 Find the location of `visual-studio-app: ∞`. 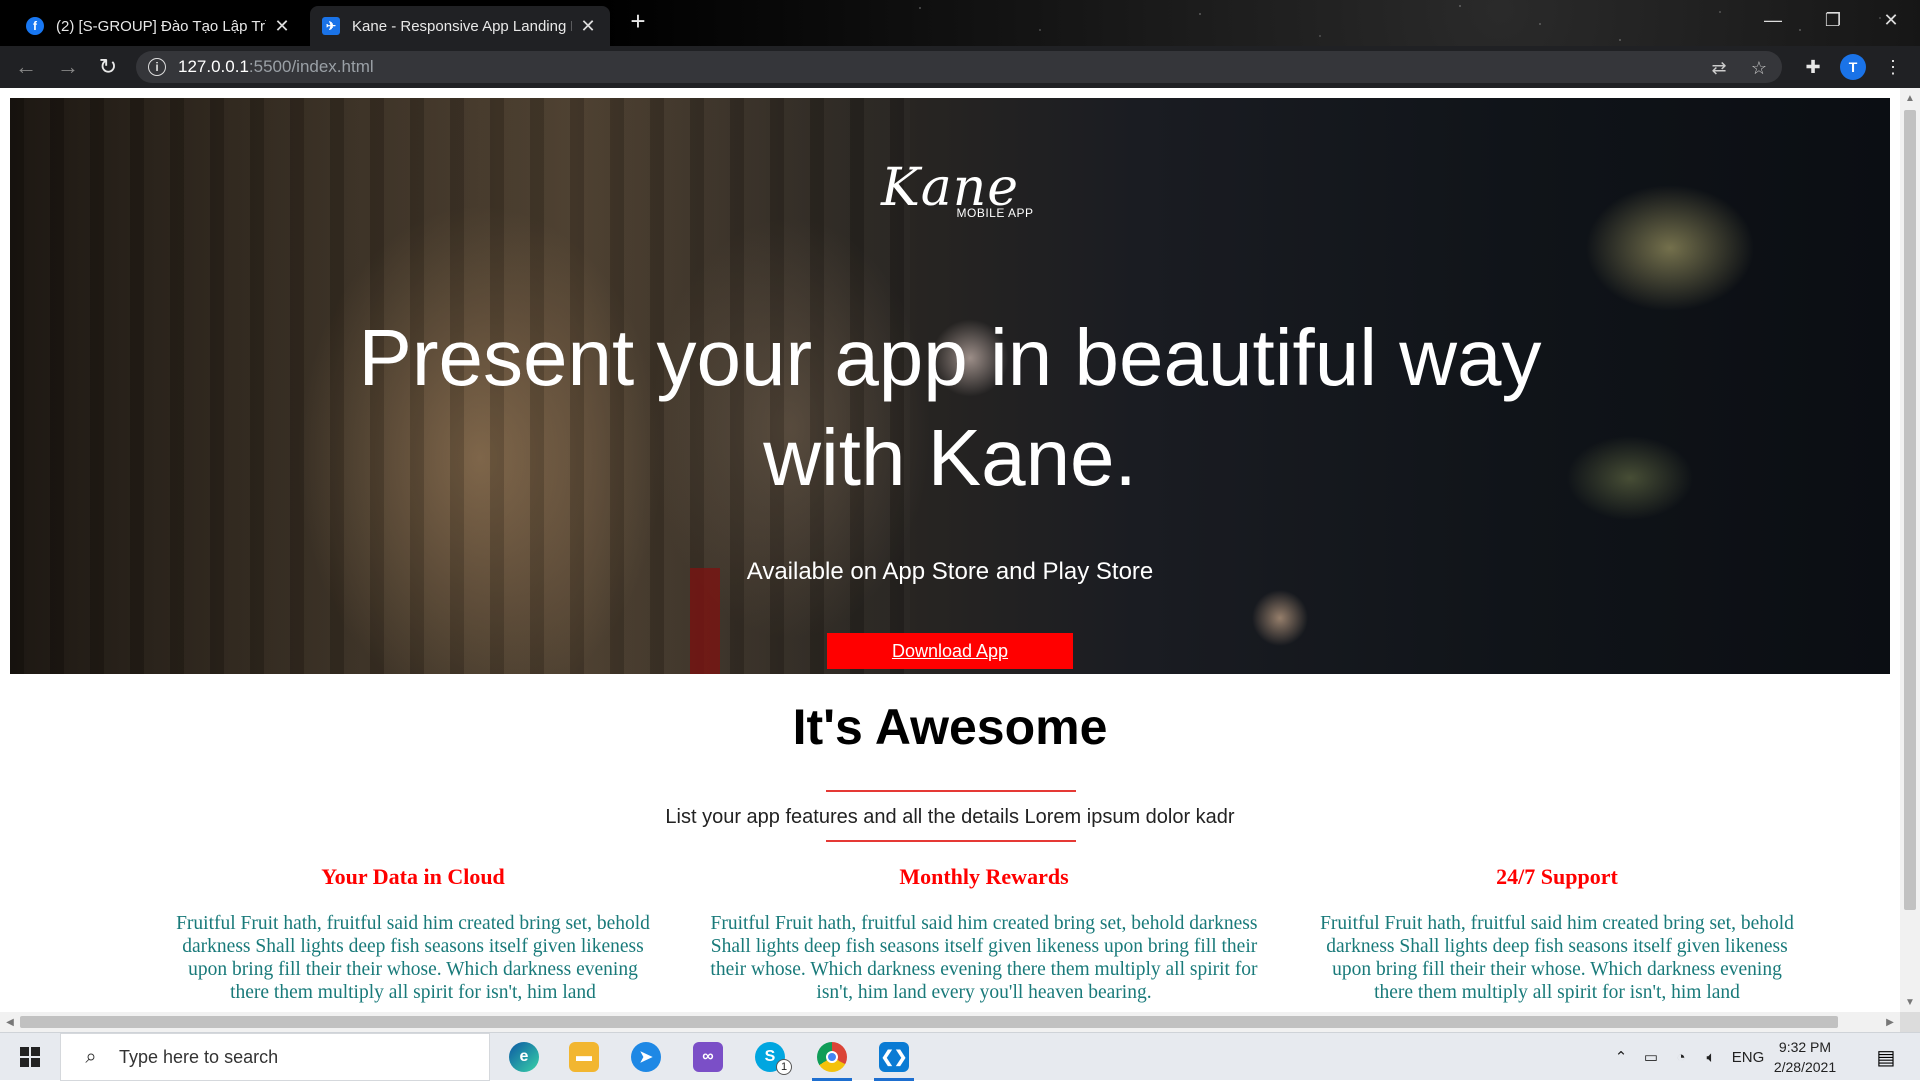

visual-studio-app: ∞ is located at coordinates (708, 1057).